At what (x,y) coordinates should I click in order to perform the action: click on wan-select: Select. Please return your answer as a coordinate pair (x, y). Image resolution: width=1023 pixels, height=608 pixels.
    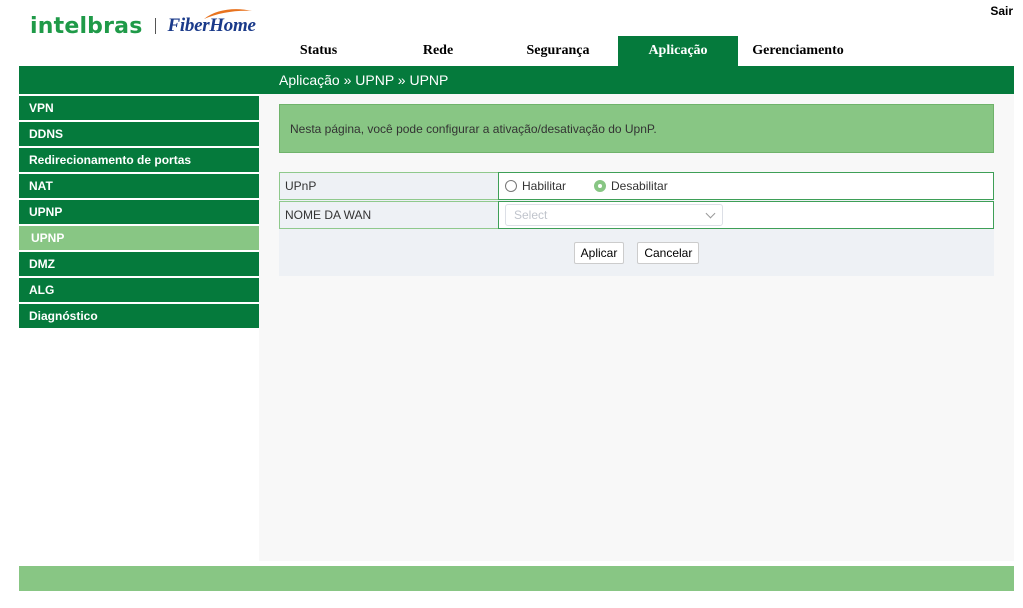
    Looking at the image, I should click on (614, 215).